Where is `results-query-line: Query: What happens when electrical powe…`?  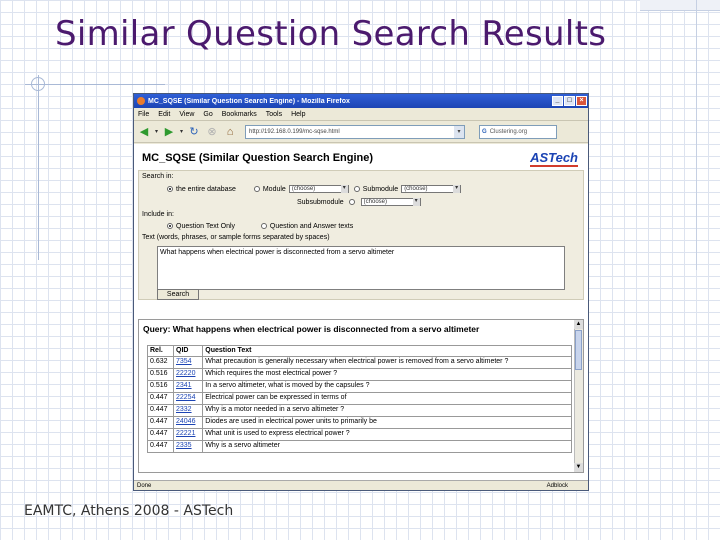 results-query-line: Query: What happens when electrical powe… is located at coordinates (311, 329).